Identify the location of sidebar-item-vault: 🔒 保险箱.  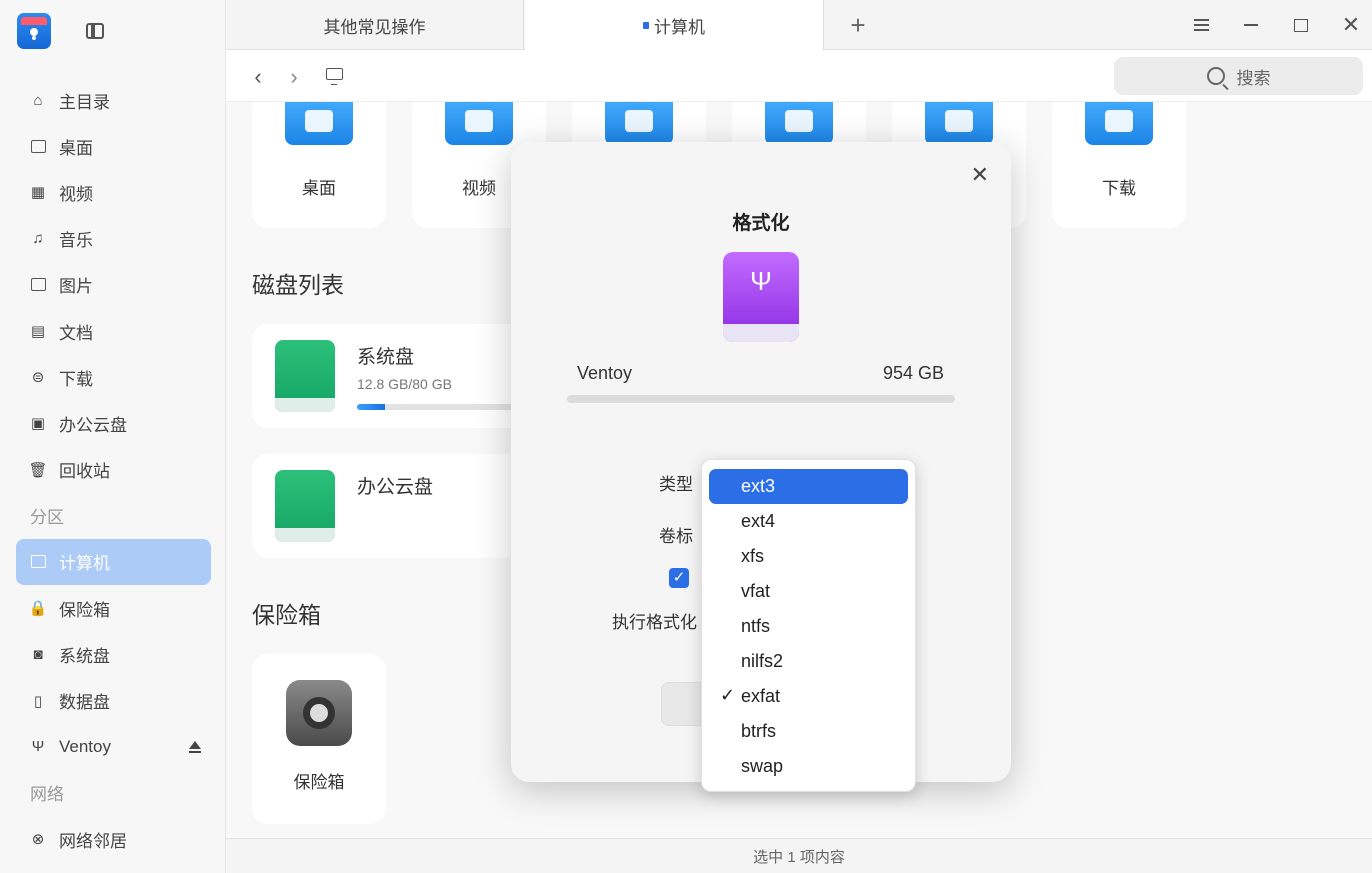
(113, 608).